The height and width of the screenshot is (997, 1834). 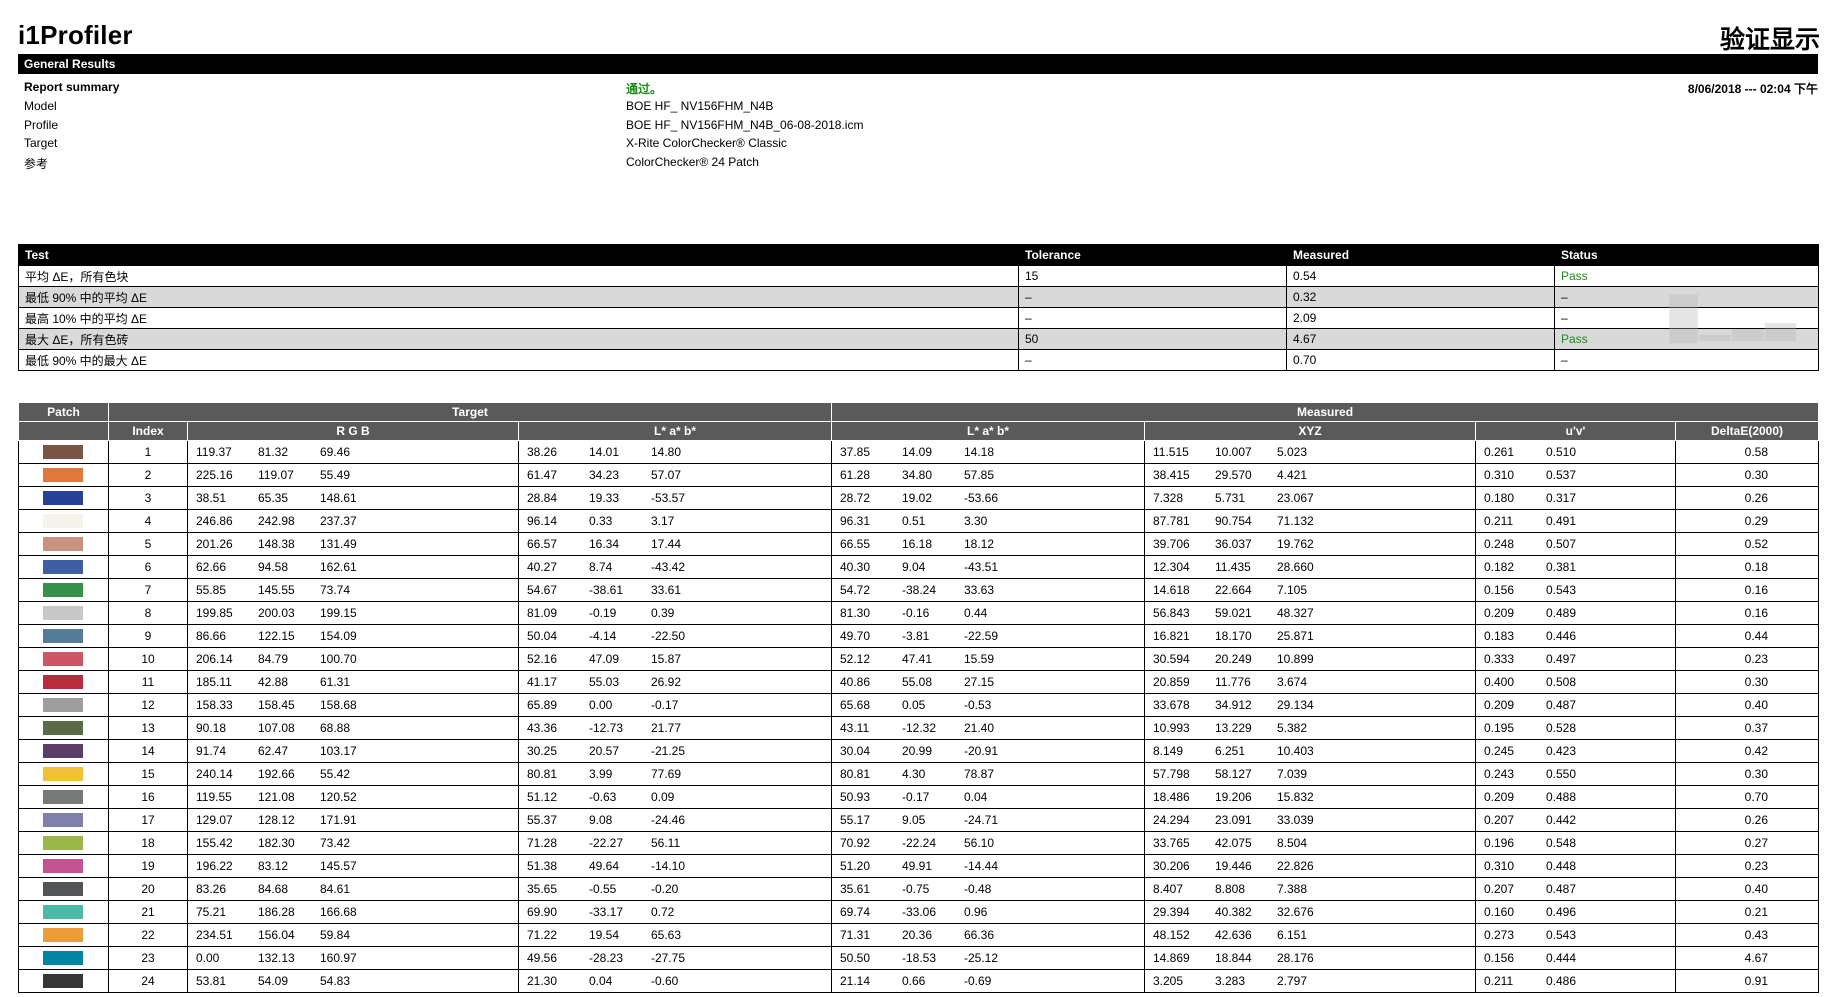 What do you see at coordinates (601, 774) in the screenshot?
I see `target-lab-value: 3.99` at bounding box center [601, 774].